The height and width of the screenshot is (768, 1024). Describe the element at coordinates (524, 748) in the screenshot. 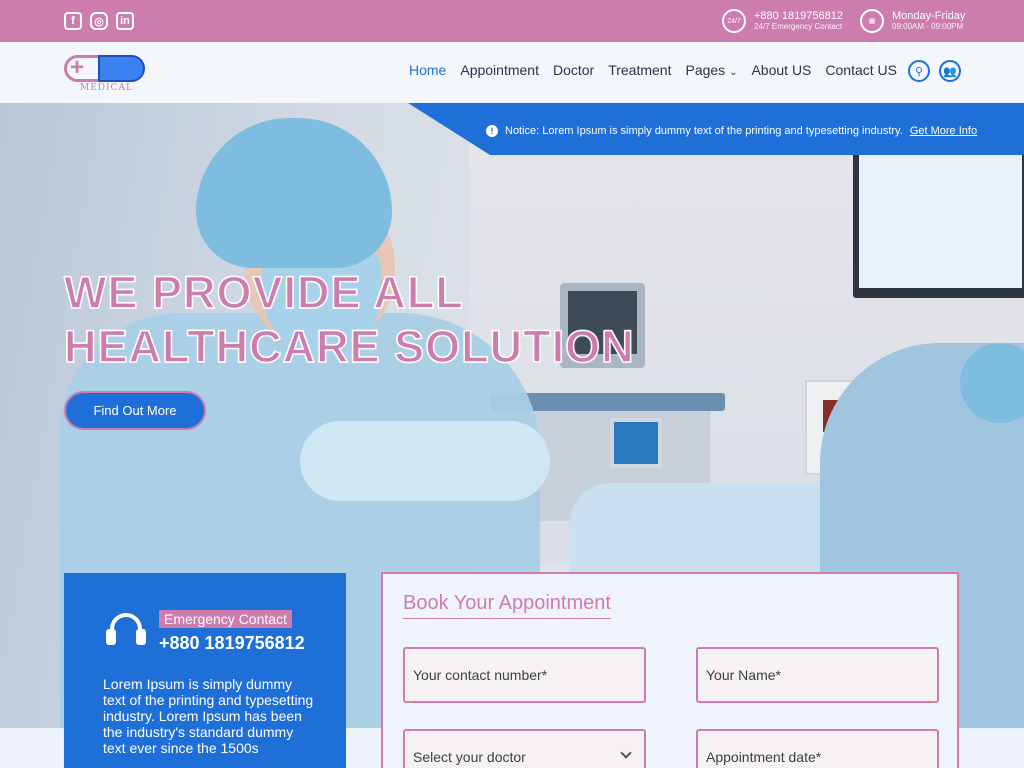

I see `doctor-select: Select your doctor` at that location.